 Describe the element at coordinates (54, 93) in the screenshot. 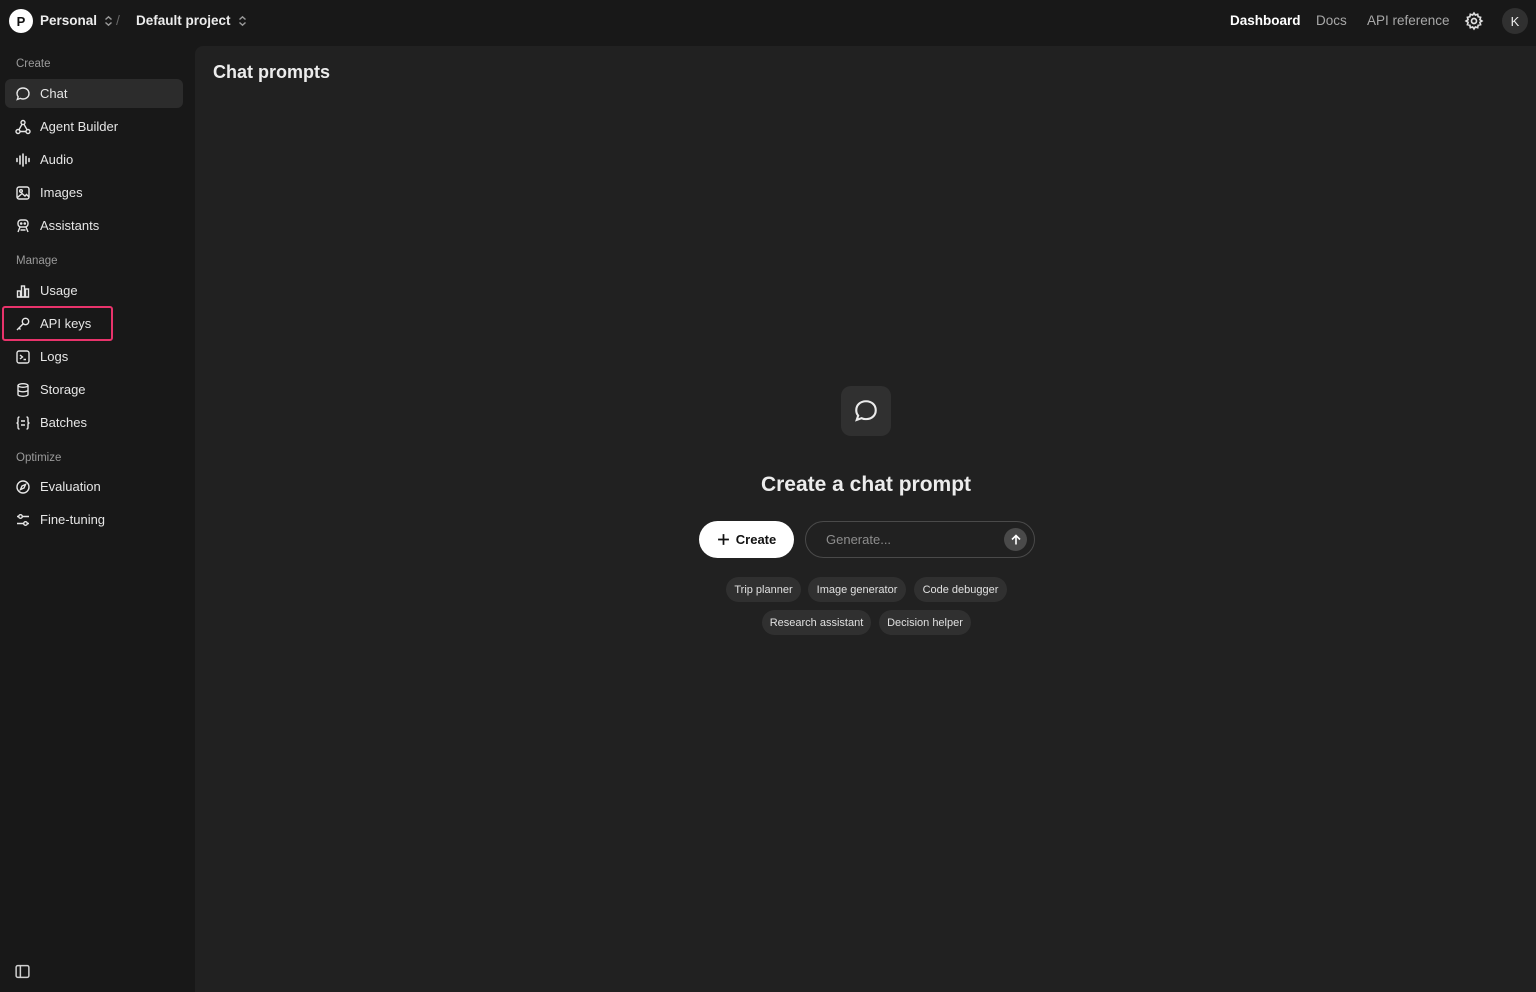

I see `sidebar-item-label: Chat` at that location.